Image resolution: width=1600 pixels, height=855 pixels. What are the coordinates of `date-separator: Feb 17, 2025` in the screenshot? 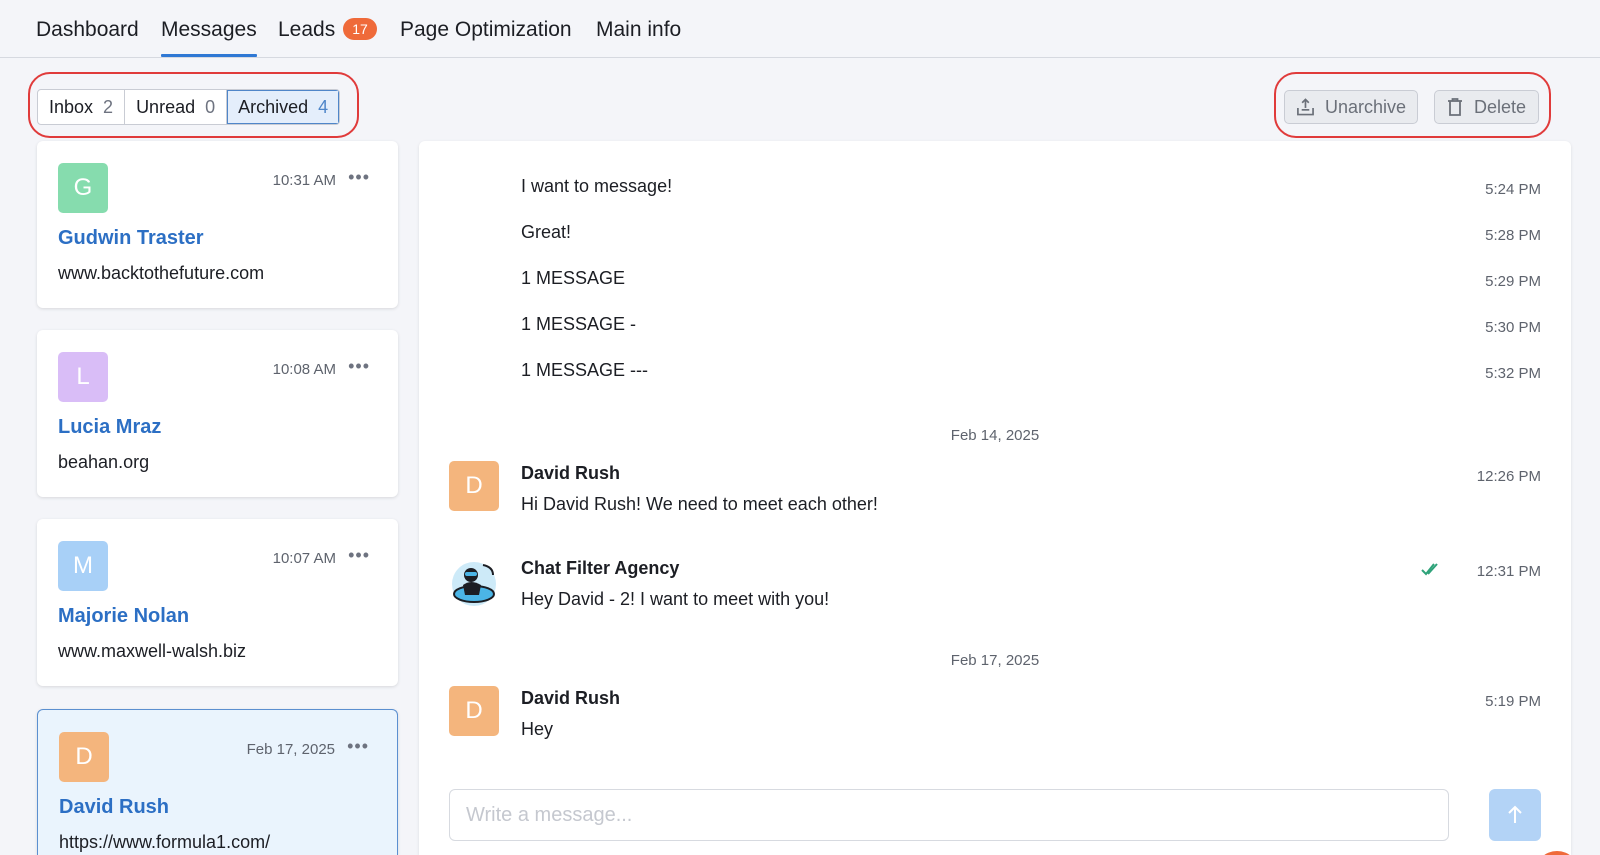 It's located at (995, 660).